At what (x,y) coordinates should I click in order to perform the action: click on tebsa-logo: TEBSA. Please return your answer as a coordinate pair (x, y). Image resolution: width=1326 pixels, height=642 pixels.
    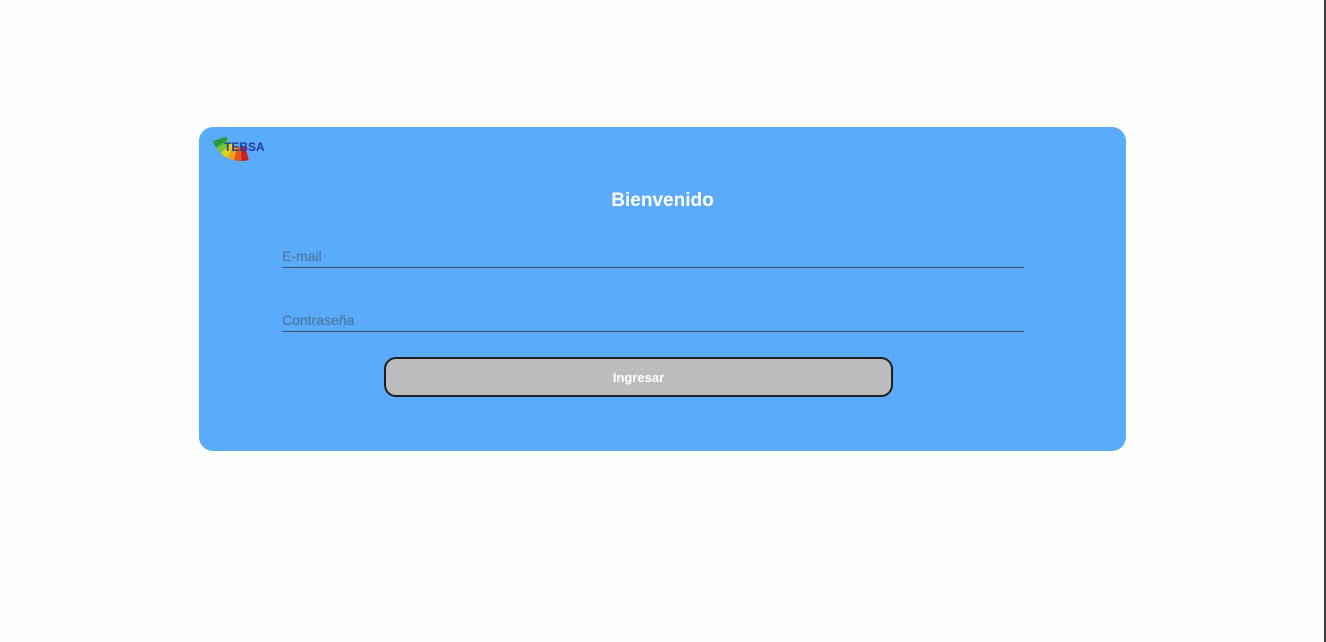
    Looking at the image, I should click on (235, 154).